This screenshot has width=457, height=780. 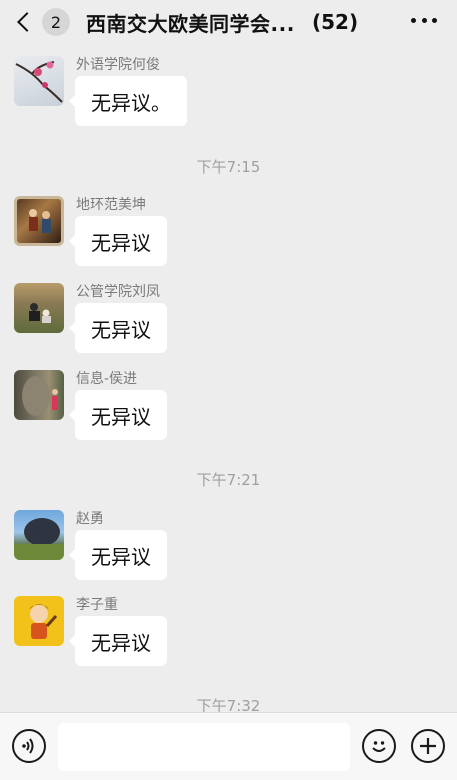 I want to click on voice-button, so click(x=29, y=746).